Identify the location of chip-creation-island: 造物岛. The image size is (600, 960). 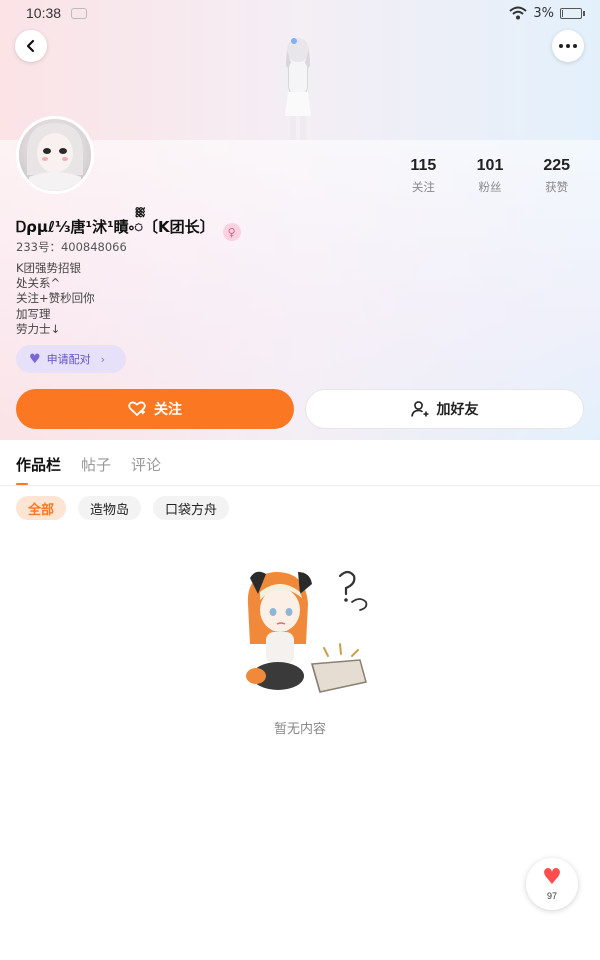
(110, 508).